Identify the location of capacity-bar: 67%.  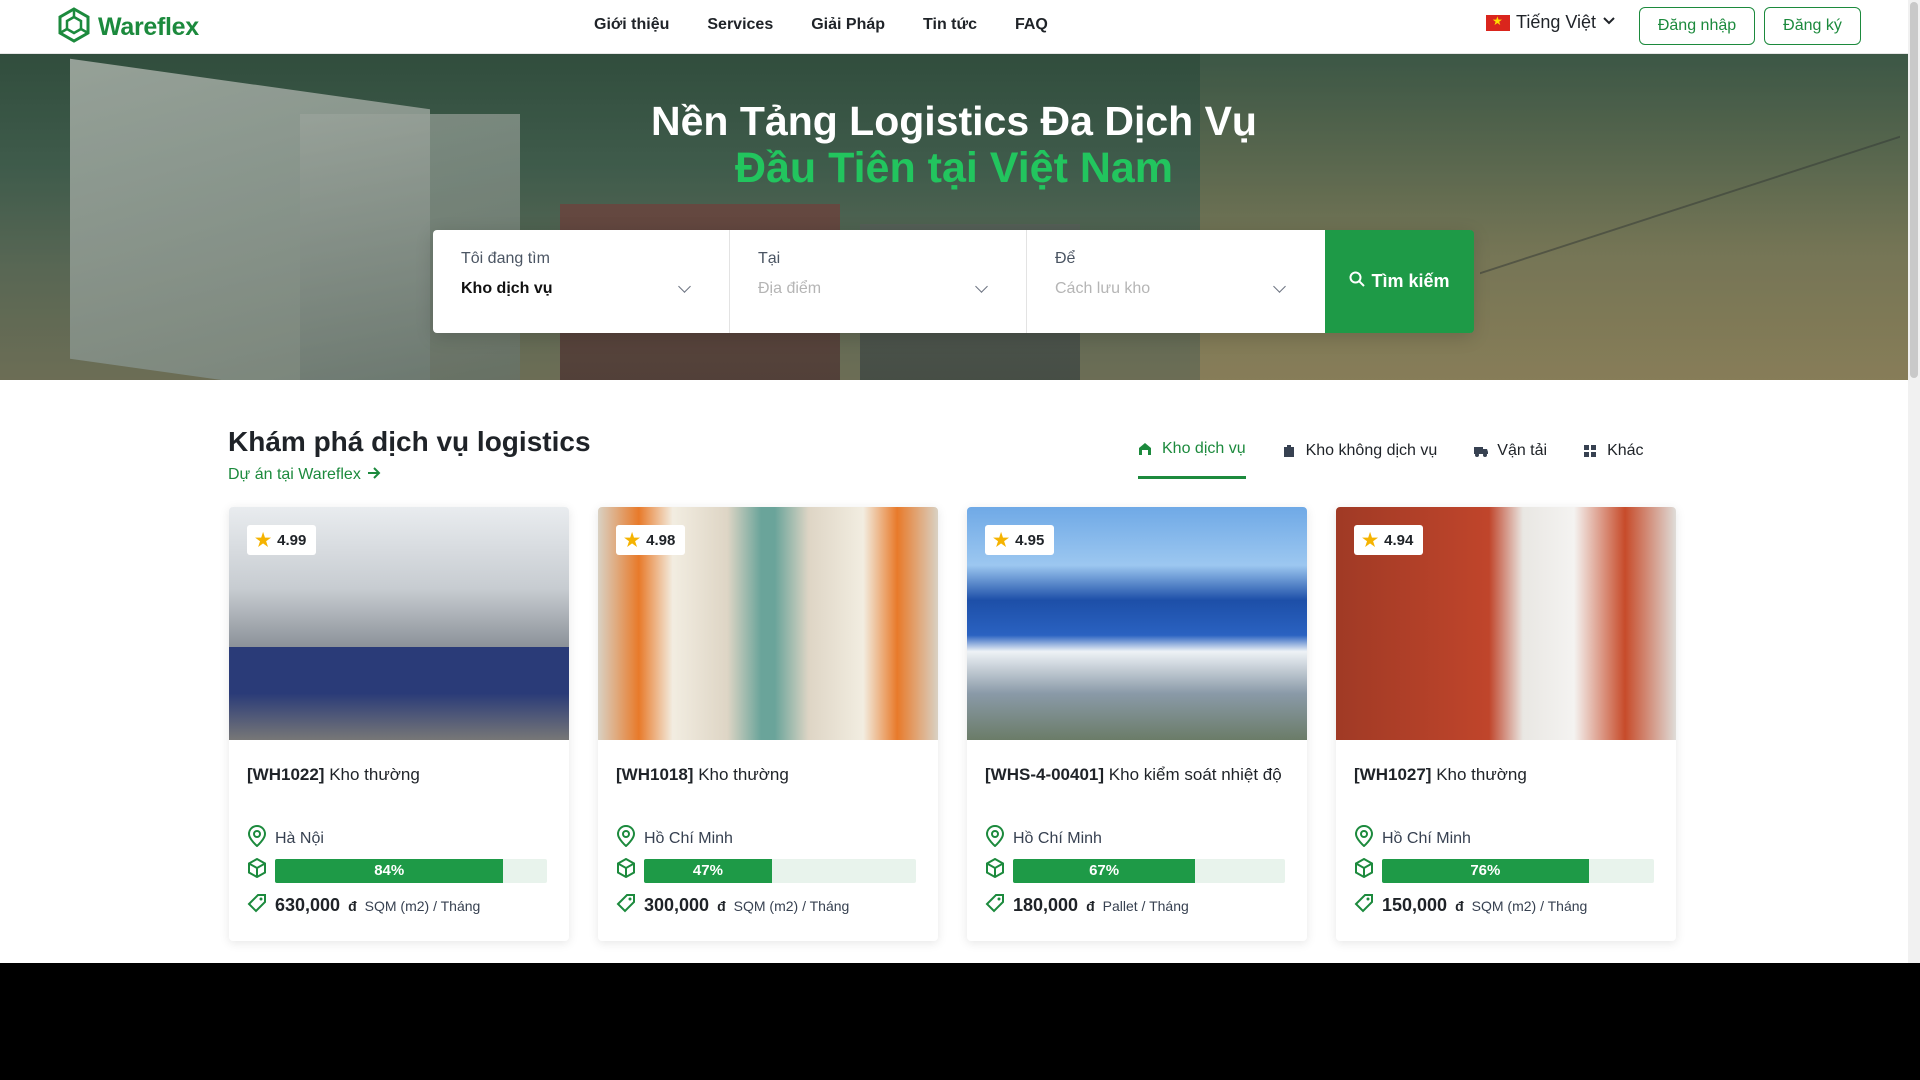
(1149, 870).